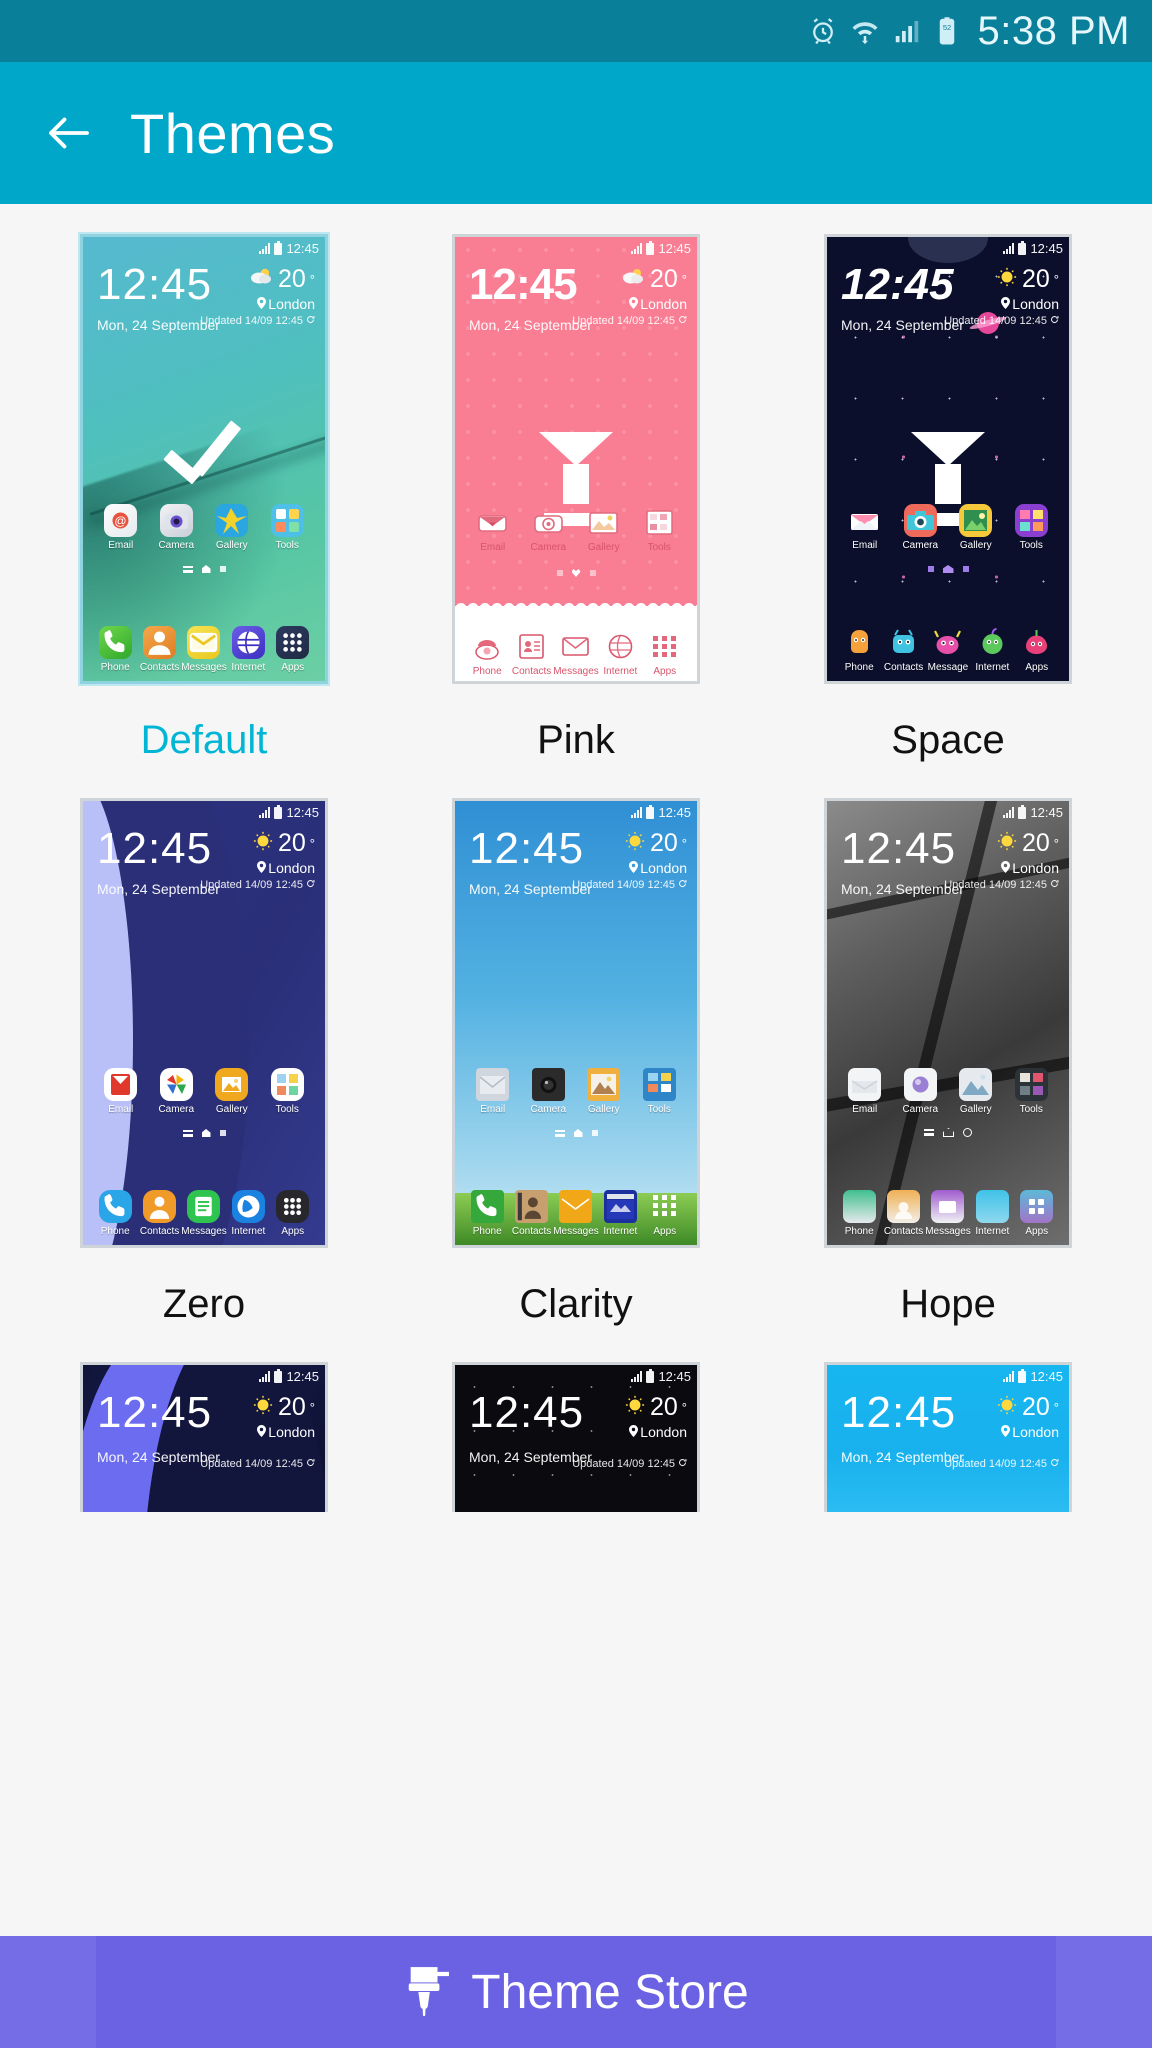  Describe the element at coordinates (231, 1109) in the screenshot. I see `app-label: Gallery` at that location.